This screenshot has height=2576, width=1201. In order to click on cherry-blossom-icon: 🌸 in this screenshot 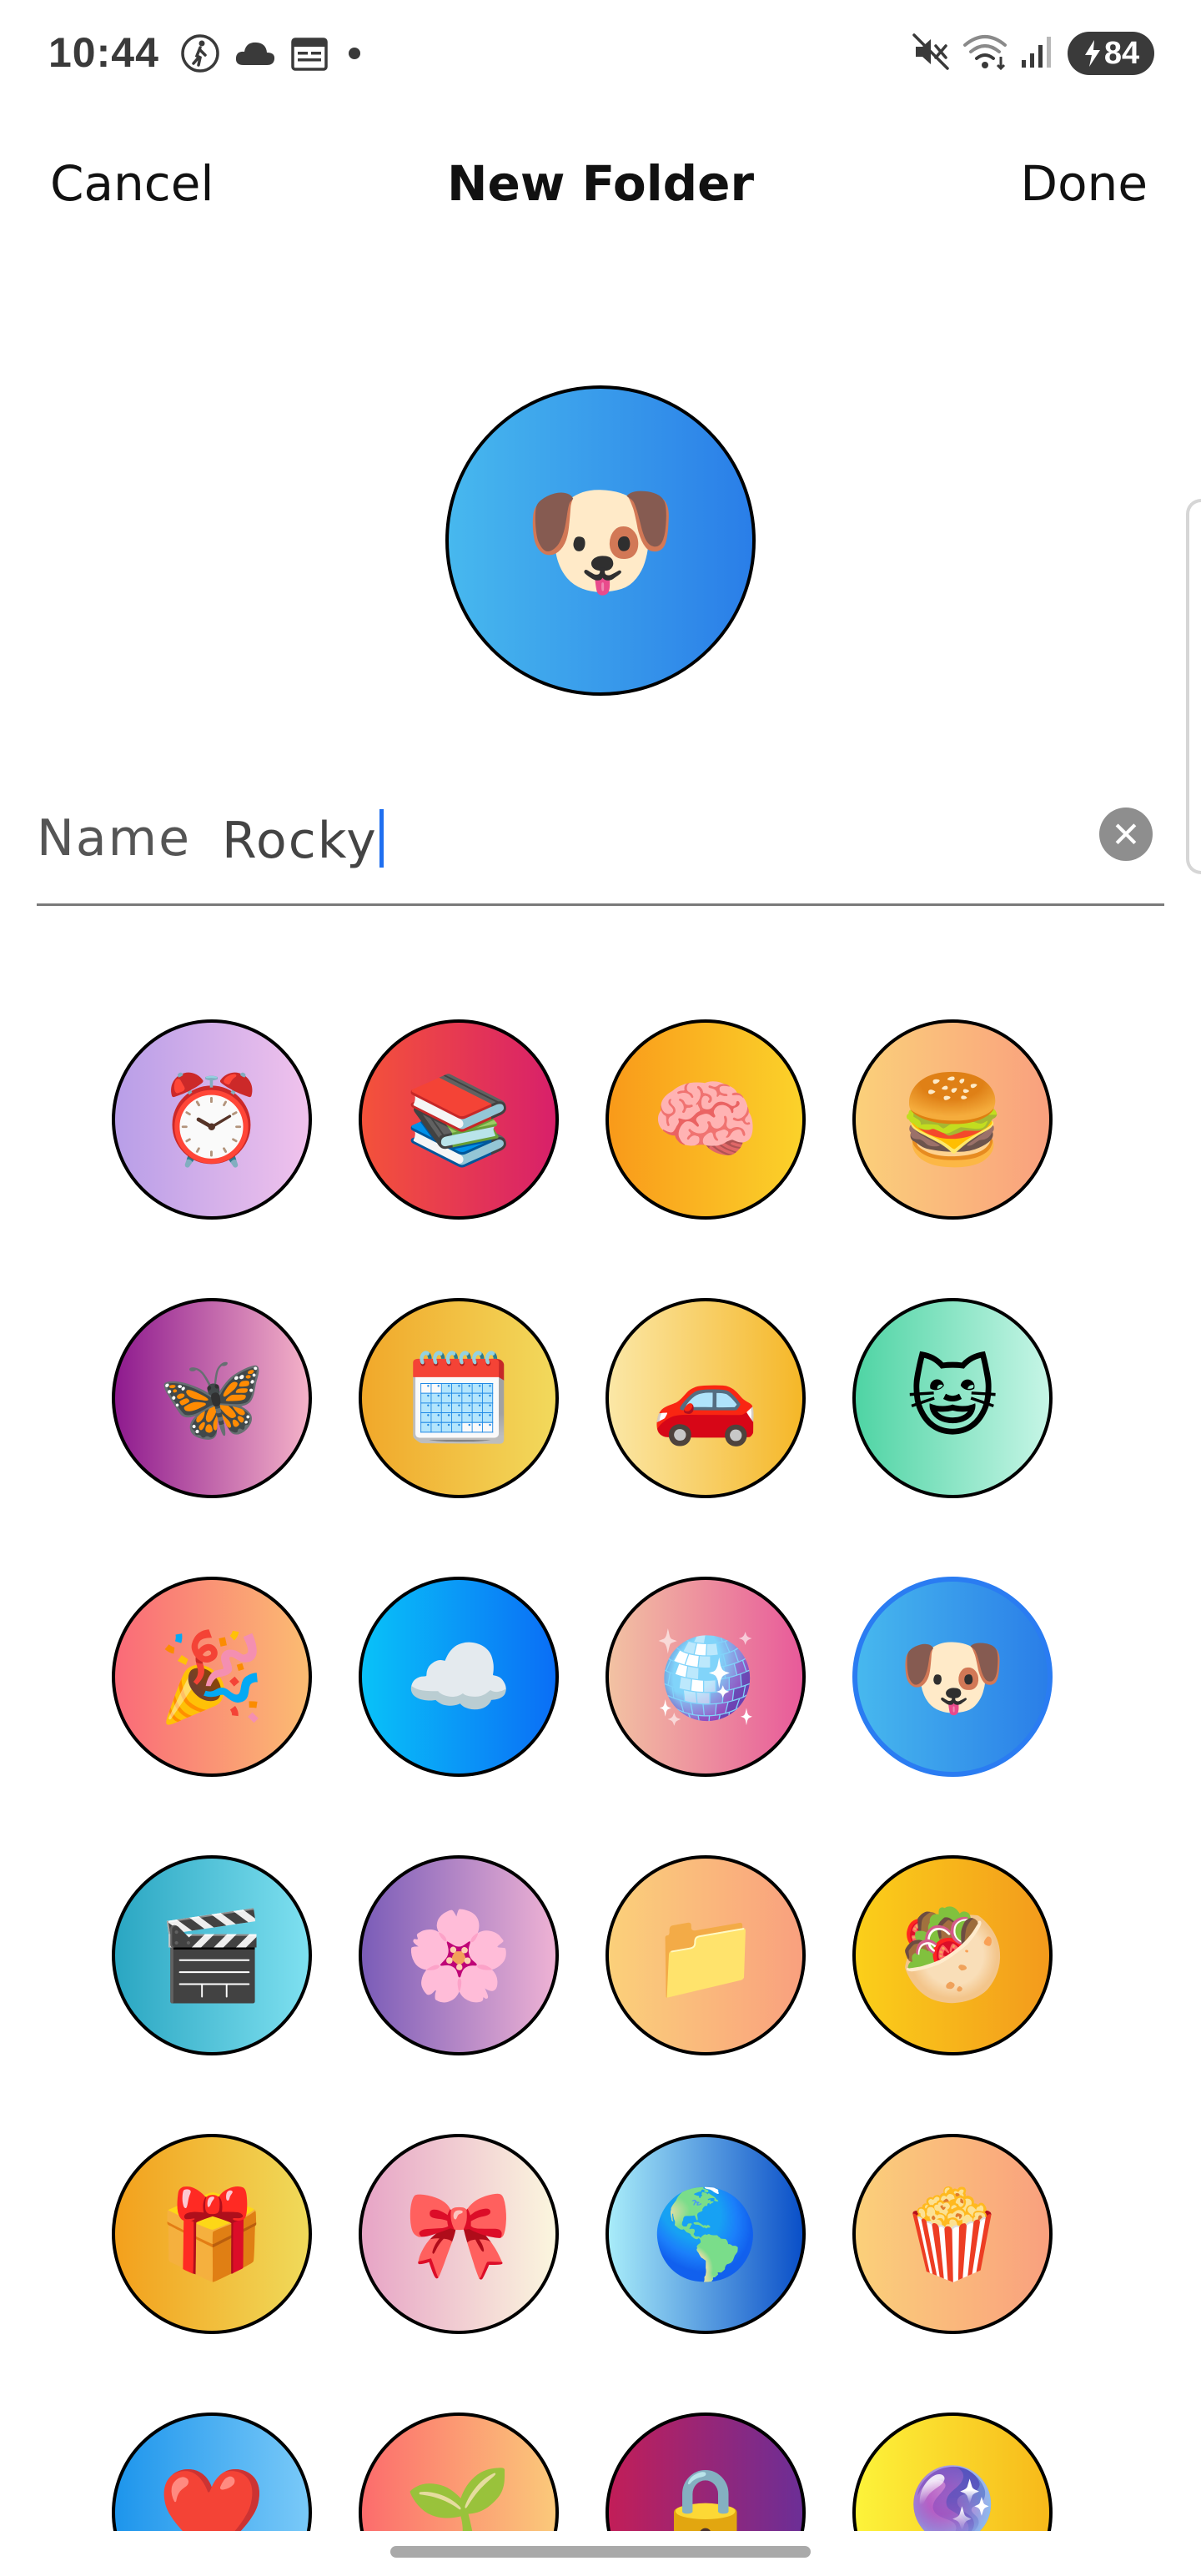, I will do `click(459, 1955)`.